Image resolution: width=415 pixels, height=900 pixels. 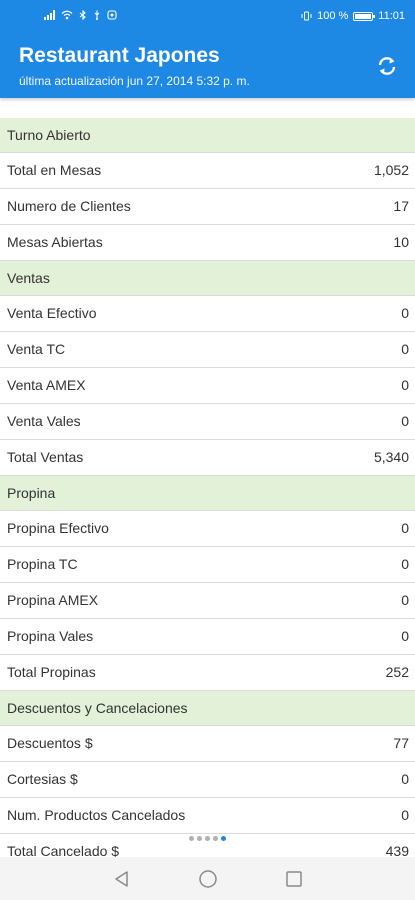 I want to click on list-item: Propina TC 0, so click(x=207, y=565).